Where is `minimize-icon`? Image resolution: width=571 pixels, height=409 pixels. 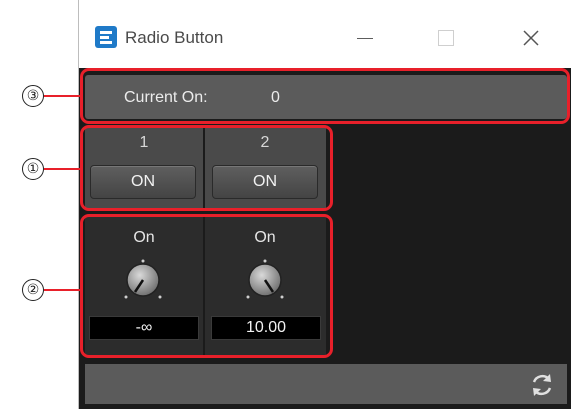 minimize-icon is located at coordinates (365, 38).